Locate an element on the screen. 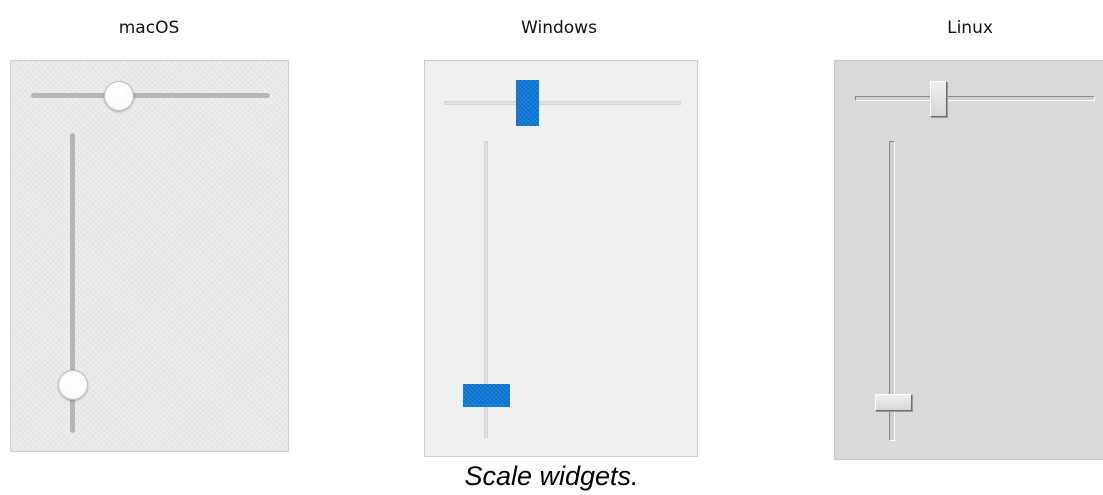  windows-horizontal-scale-thumb is located at coordinates (527, 103).